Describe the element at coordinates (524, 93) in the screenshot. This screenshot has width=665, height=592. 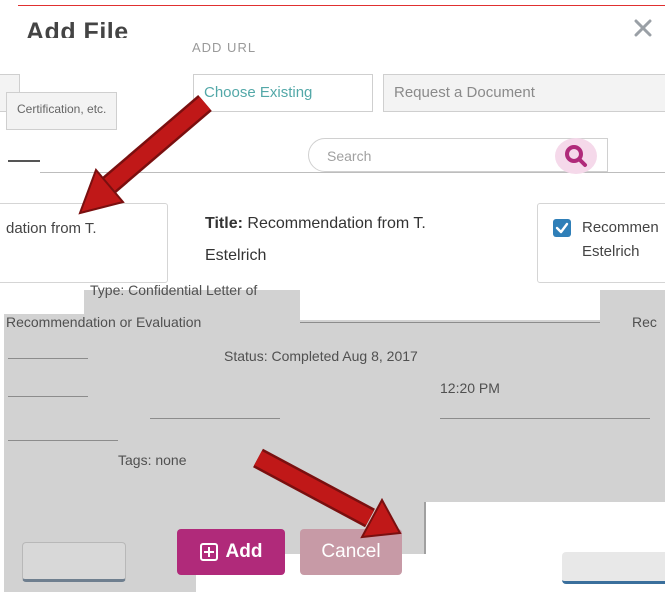
I see `tab-request-document: Request a Document` at that location.